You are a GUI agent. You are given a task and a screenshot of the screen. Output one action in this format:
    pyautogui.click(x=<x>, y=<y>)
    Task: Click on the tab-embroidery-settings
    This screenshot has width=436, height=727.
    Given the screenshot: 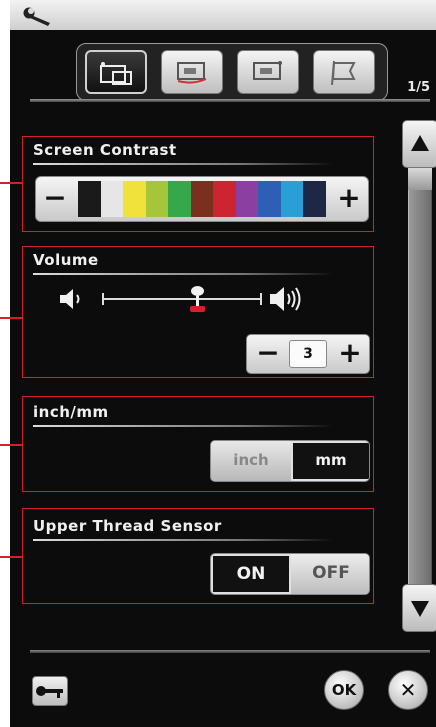 What is the action you would take?
    pyautogui.click(x=192, y=72)
    